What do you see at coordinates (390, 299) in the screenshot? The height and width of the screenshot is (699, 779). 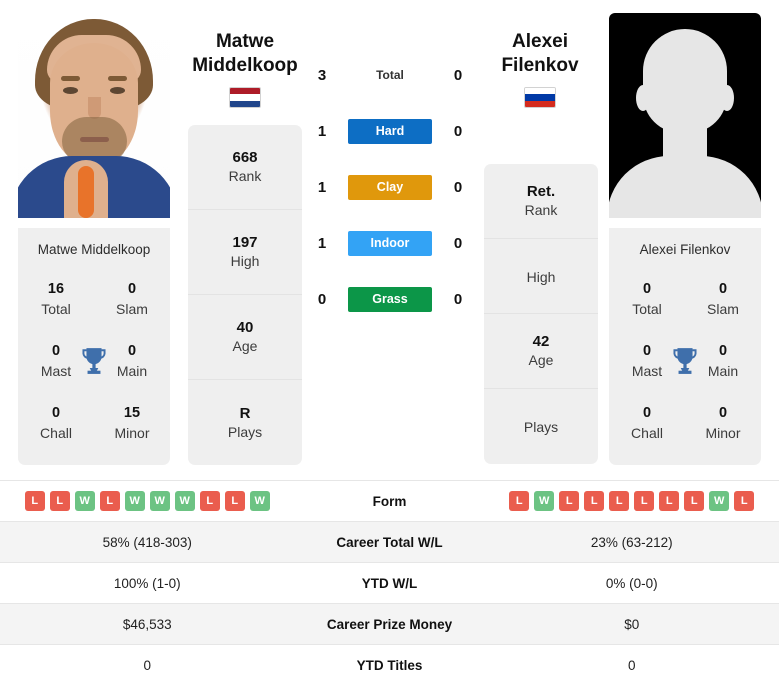 I see `surface-pill-grass: Grass` at bounding box center [390, 299].